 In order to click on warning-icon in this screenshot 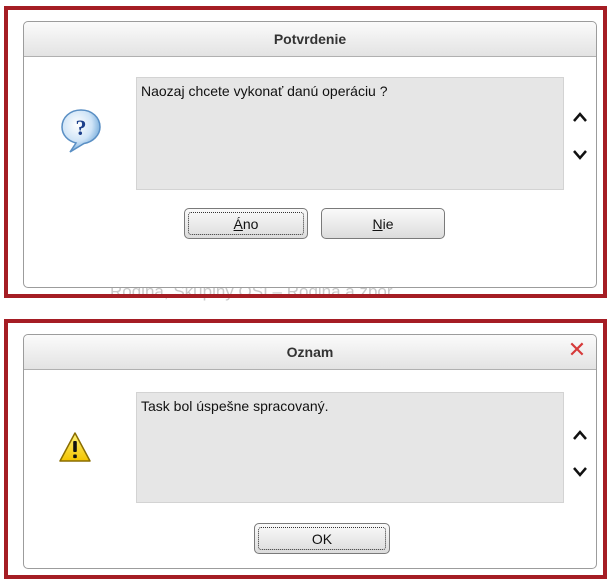, I will do `click(75, 447)`.